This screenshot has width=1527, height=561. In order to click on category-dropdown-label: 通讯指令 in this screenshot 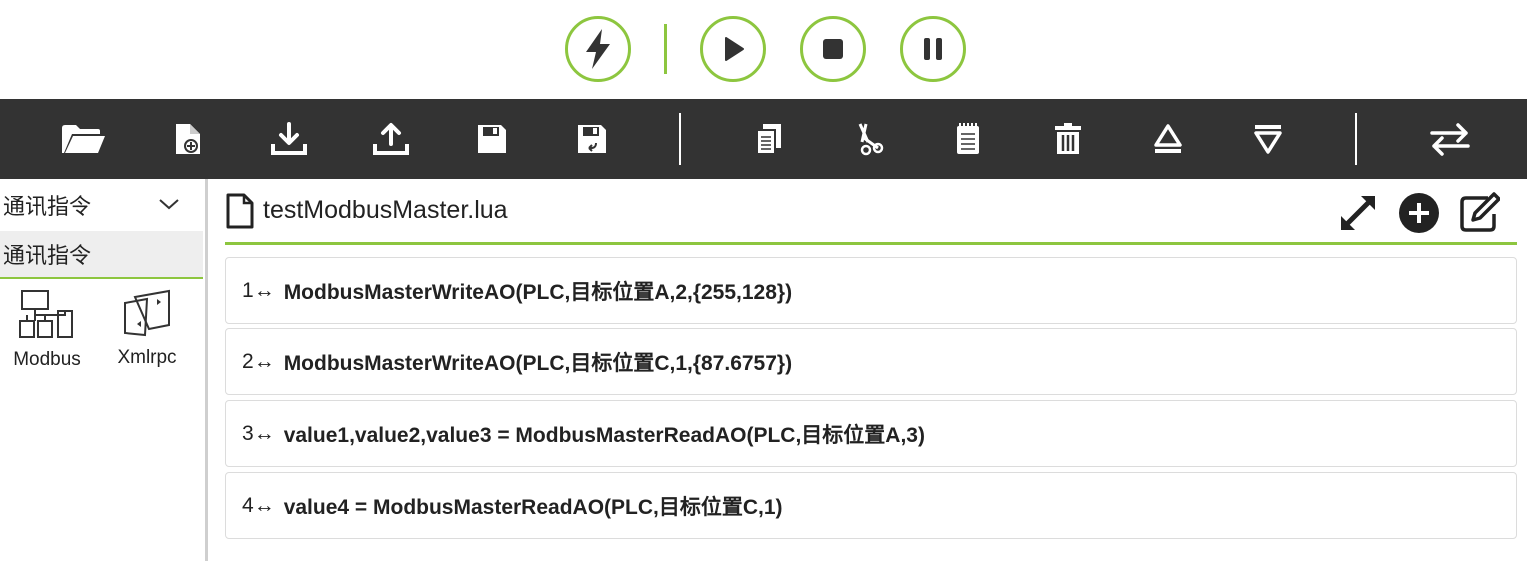, I will do `click(47, 206)`.